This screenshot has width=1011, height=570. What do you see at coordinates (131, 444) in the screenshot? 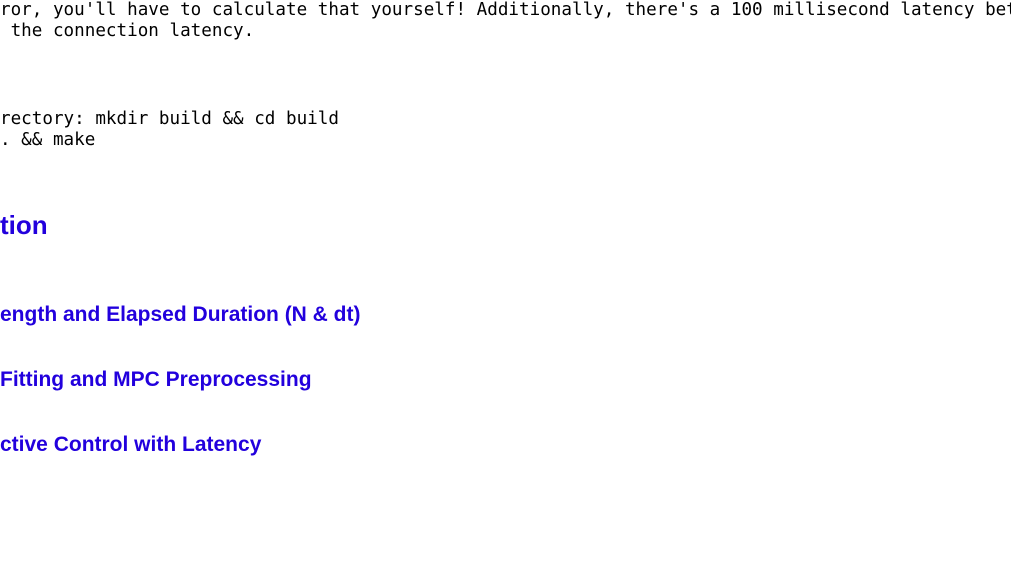
I see `subsection-heading-model-predictive-control: ctive Control with Latency` at bounding box center [131, 444].